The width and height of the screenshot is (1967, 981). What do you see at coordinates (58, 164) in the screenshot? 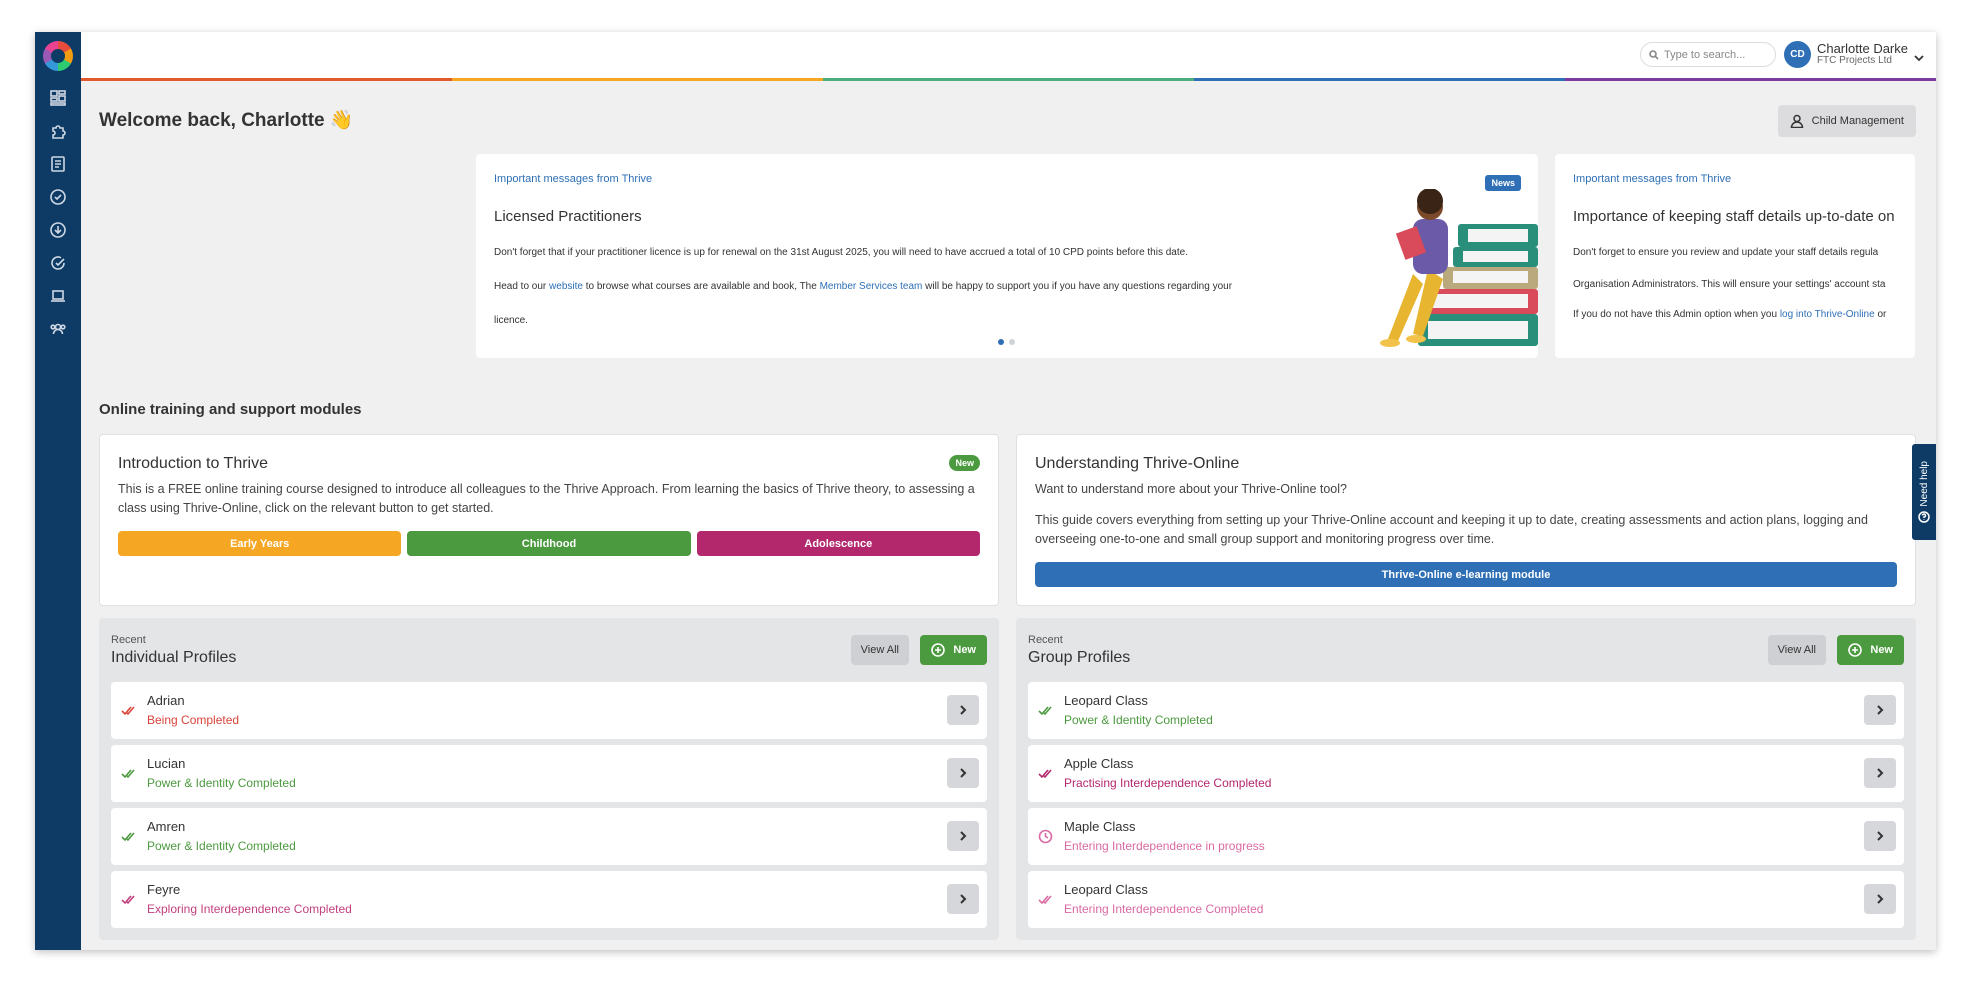
I see `document-icon` at bounding box center [58, 164].